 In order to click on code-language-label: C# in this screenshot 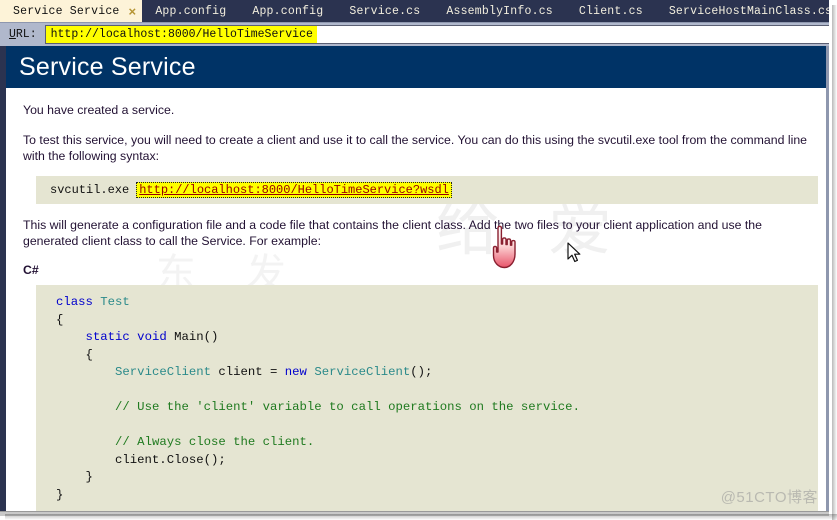, I will do `click(31, 270)`.